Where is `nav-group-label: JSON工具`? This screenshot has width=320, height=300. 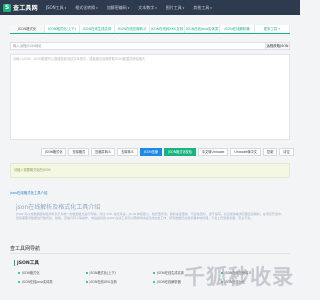 nav-group-label: JSON工具 is located at coordinates (28, 263).